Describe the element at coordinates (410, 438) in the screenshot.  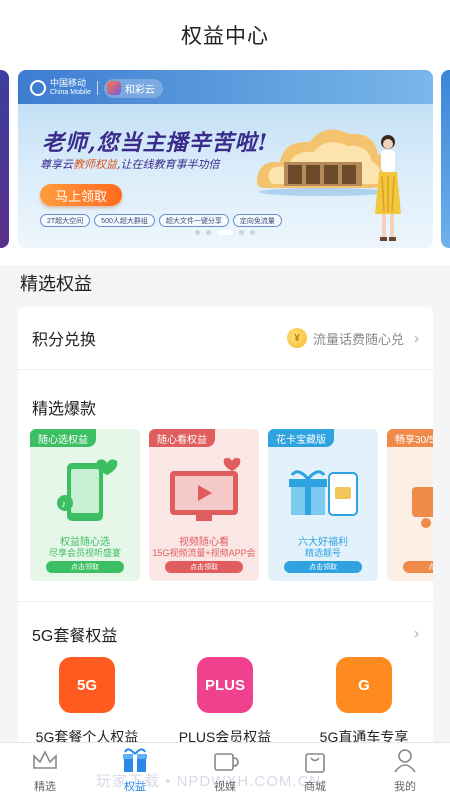
I see `hot-deal-tag: 畅享30/500` at that location.